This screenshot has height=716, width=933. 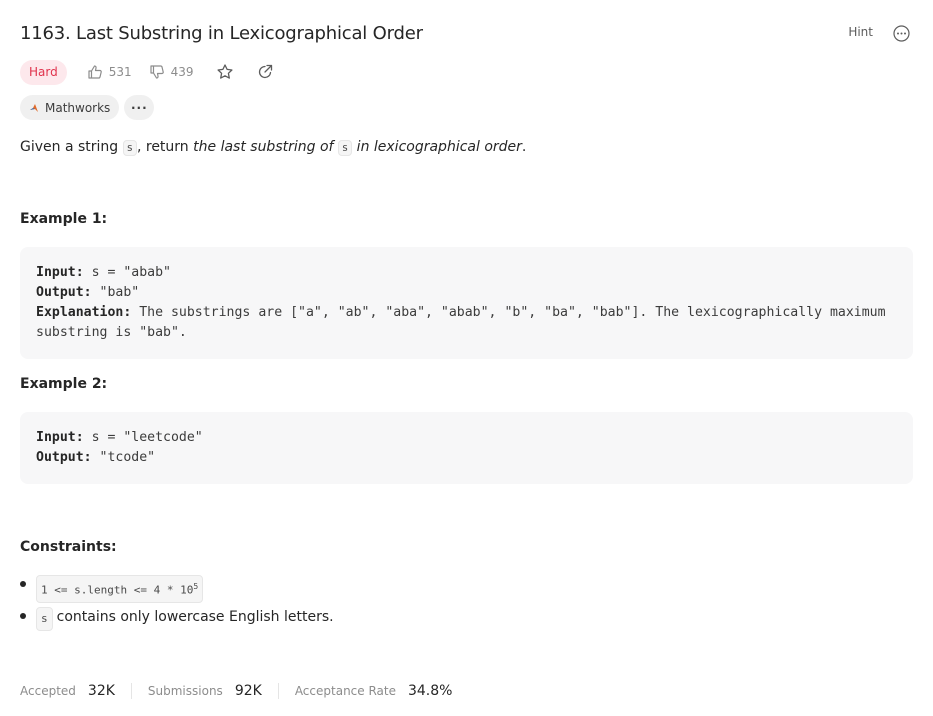 I want to click on thumbs-up-icon, so click(x=95, y=72).